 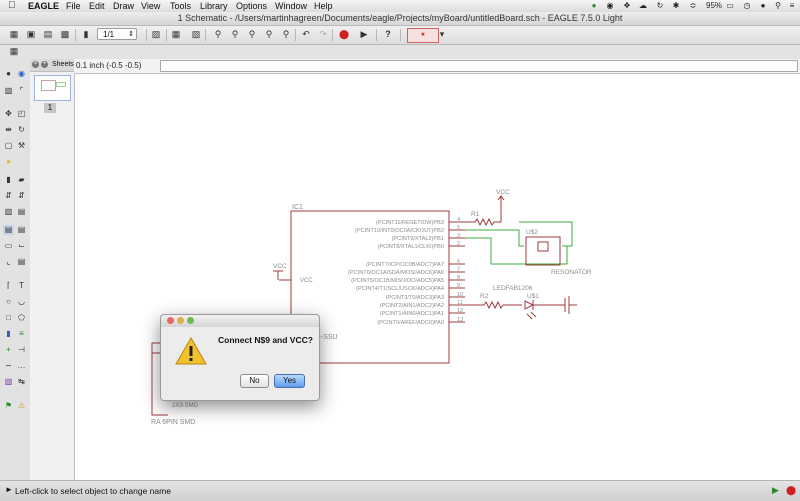 What do you see at coordinates (214, 6) in the screenshot?
I see `menu-library: Library` at bounding box center [214, 6].